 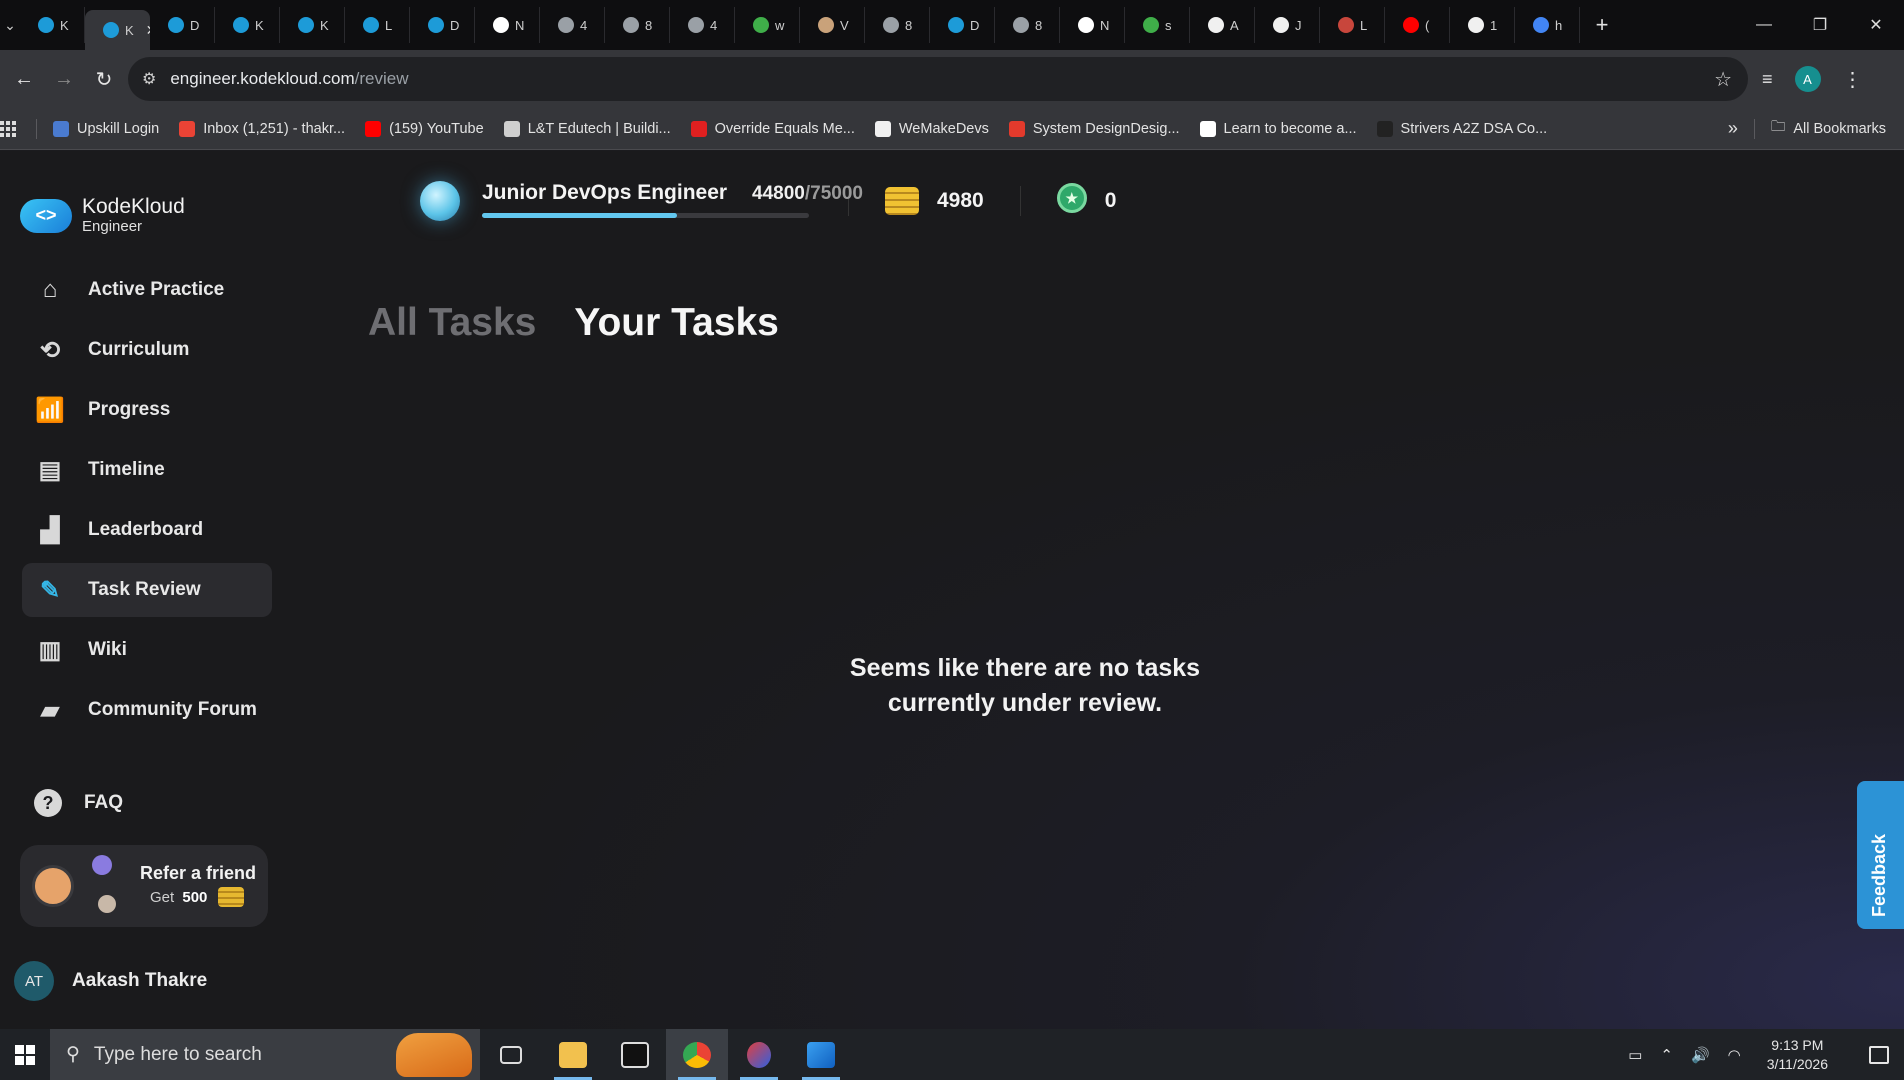 I want to click on all-bookmarks-button: 🗀 All Bookmarks, so click(x=1828, y=128).